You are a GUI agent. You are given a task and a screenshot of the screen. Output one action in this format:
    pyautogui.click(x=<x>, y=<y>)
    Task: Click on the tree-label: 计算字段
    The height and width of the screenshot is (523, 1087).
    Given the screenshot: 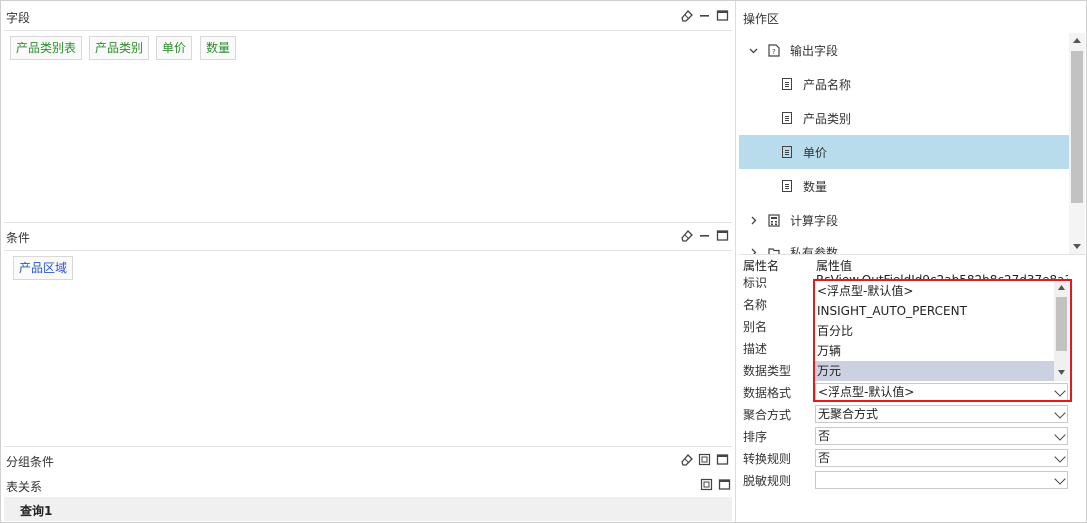 What is the action you would take?
    pyautogui.click(x=814, y=220)
    